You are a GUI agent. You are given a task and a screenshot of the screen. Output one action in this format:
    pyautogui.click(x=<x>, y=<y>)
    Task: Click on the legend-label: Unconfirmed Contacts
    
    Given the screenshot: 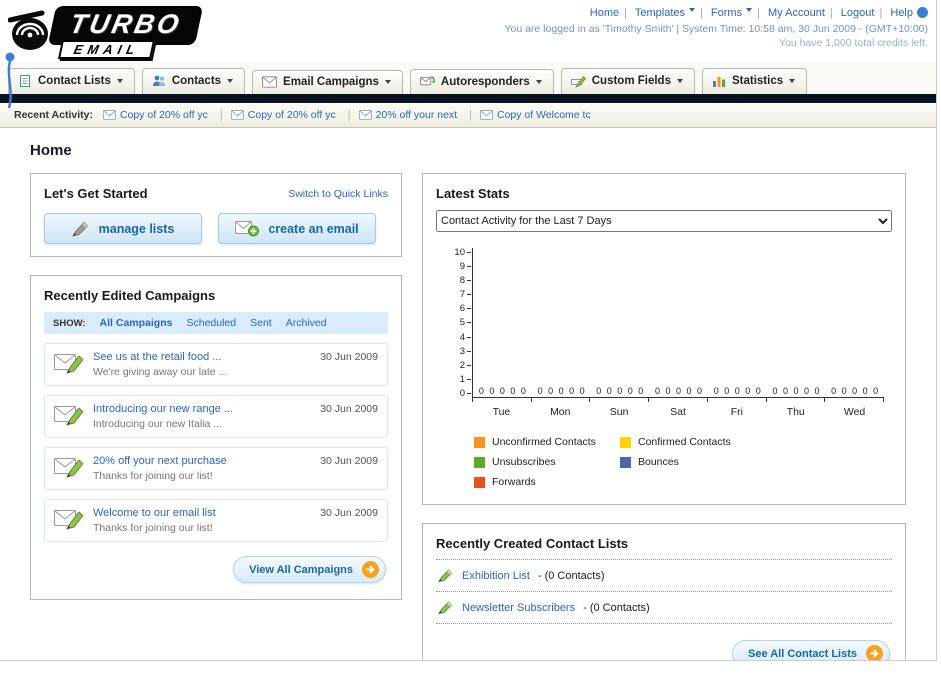 What is the action you would take?
    pyautogui.click(x=544, y=442)
    